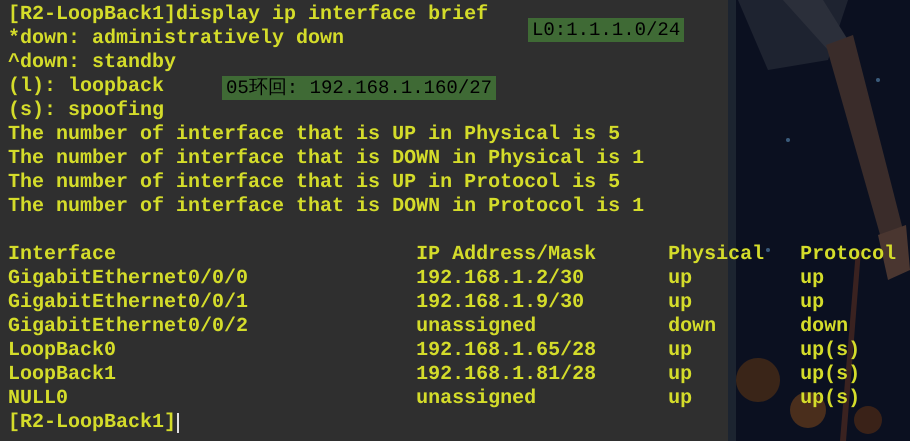 The height and width of the screenshot is (441, 910). I want to click on table-cell-text: NULL0, so click(39, 399).